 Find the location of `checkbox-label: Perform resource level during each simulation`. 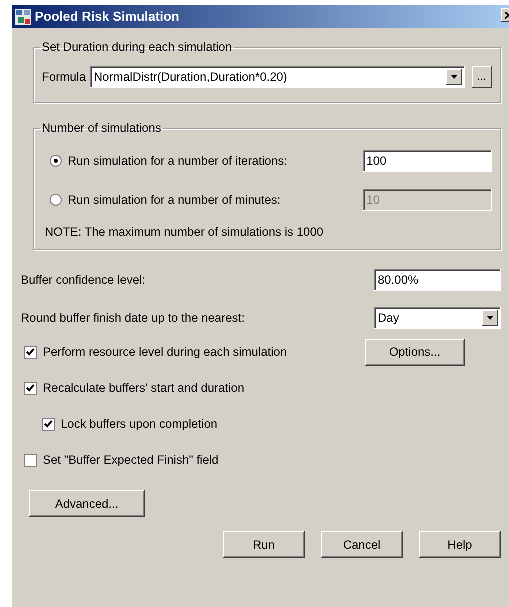

checkbox-label: Perform resource level during each simulation is located at coordinates (165, 352).